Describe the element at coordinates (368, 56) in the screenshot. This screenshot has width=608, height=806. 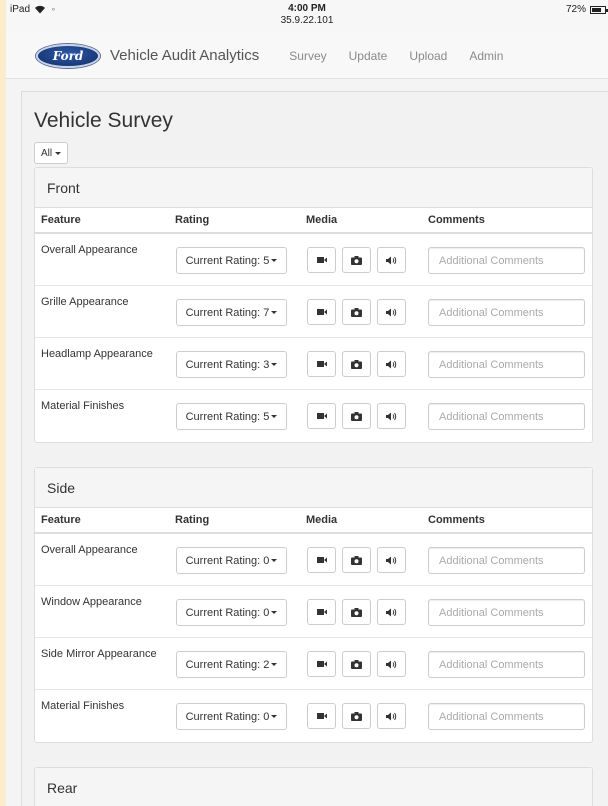
I see `nav-link-update: Update` at that location.